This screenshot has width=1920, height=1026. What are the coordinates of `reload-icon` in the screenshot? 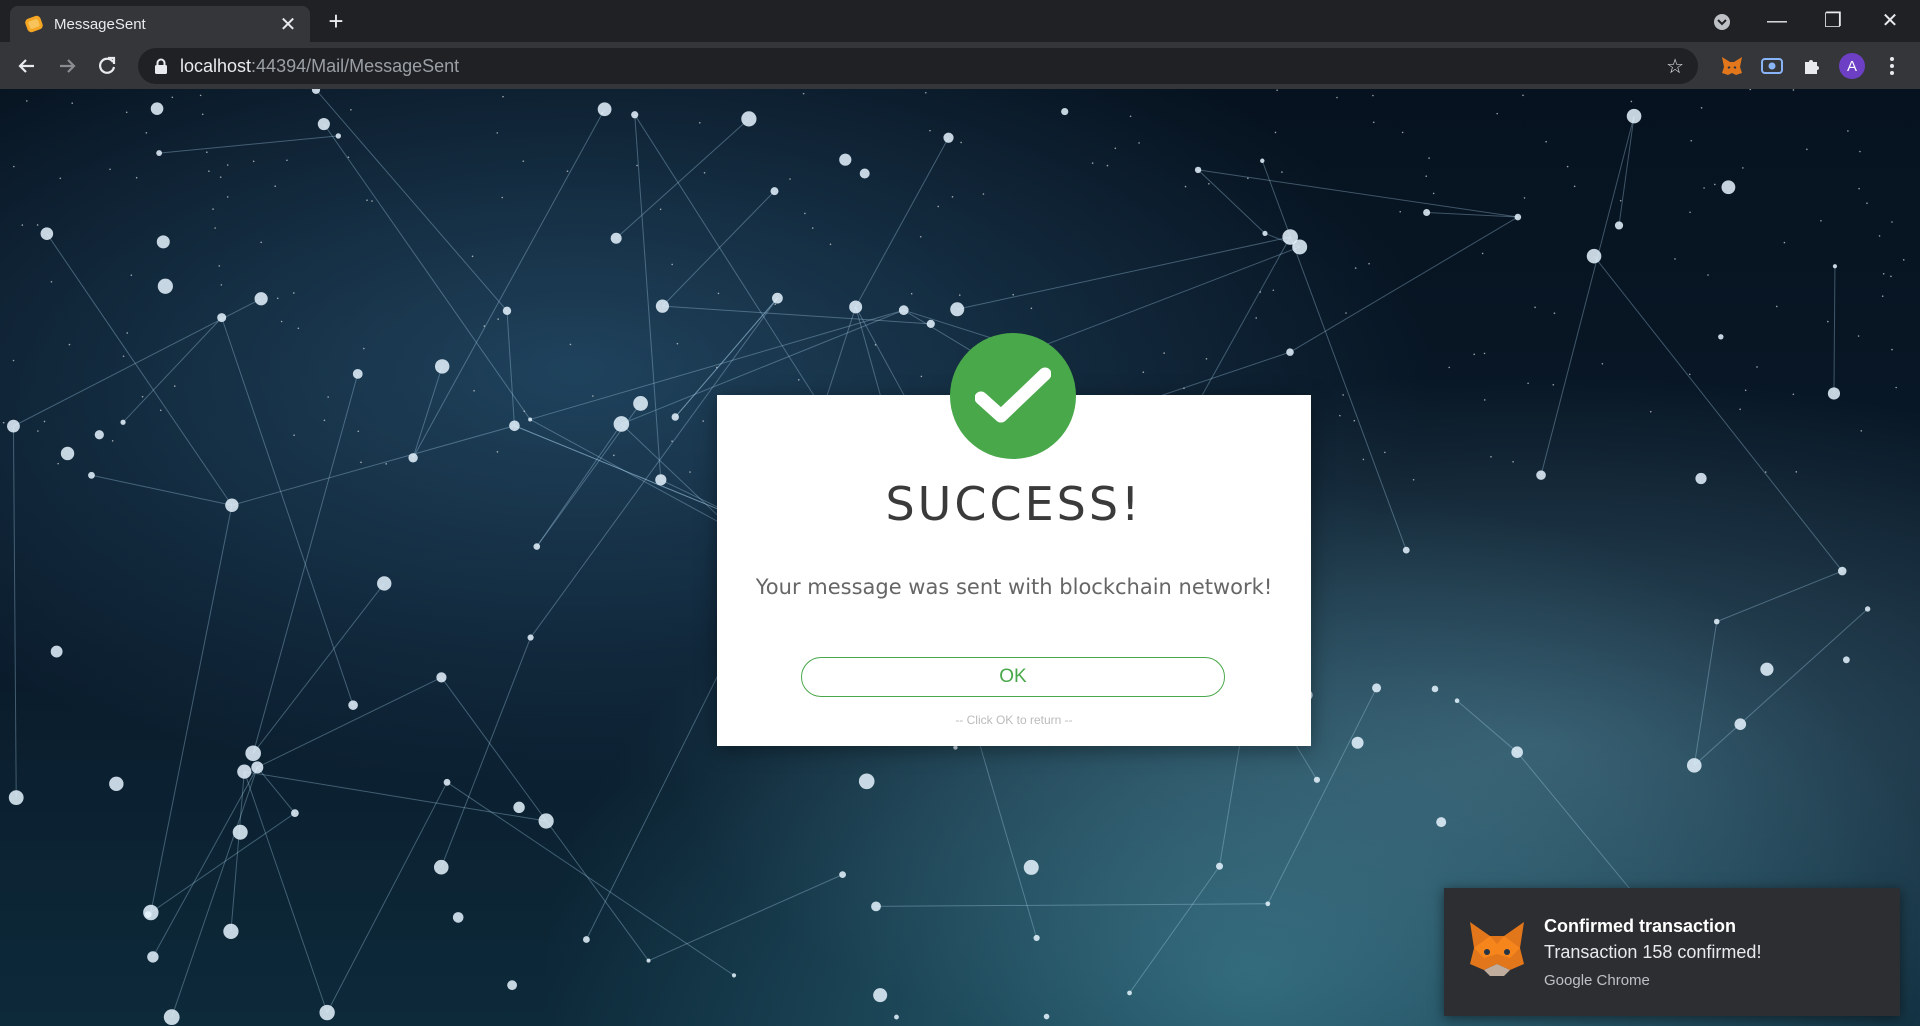 It's located at (107, 66).